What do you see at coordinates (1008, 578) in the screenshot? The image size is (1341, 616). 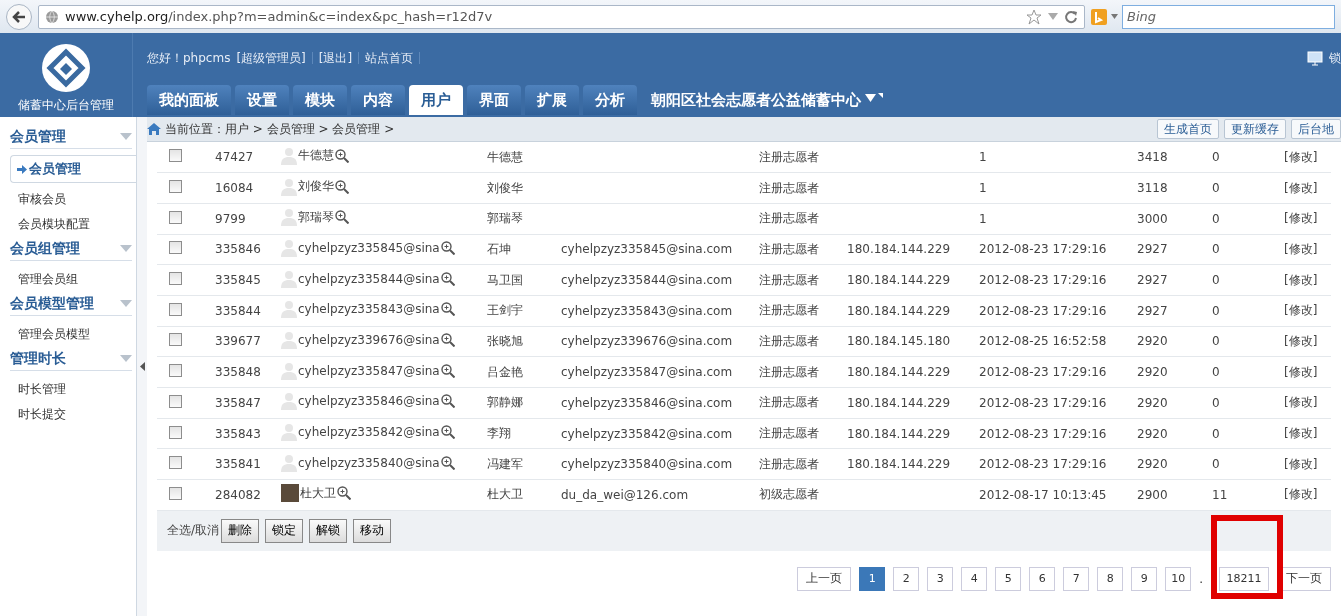 I see `page-button: 5` at bounding box center [1008, 578].